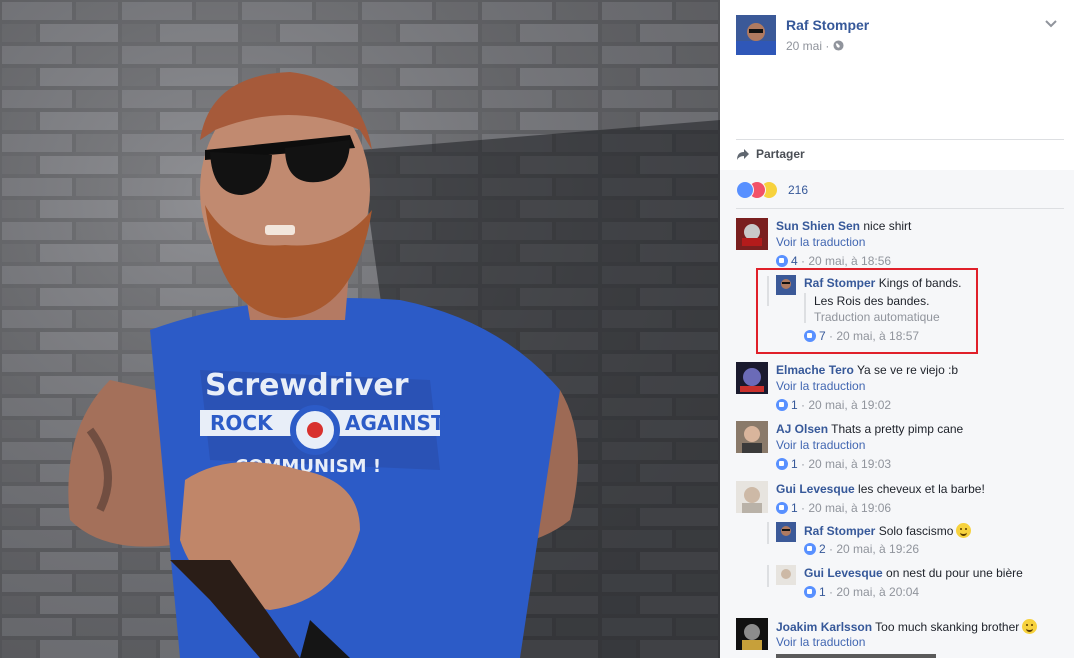  I want to click on comment-meta: 1 · 20 mai, à 19:02, so click(833, 405).